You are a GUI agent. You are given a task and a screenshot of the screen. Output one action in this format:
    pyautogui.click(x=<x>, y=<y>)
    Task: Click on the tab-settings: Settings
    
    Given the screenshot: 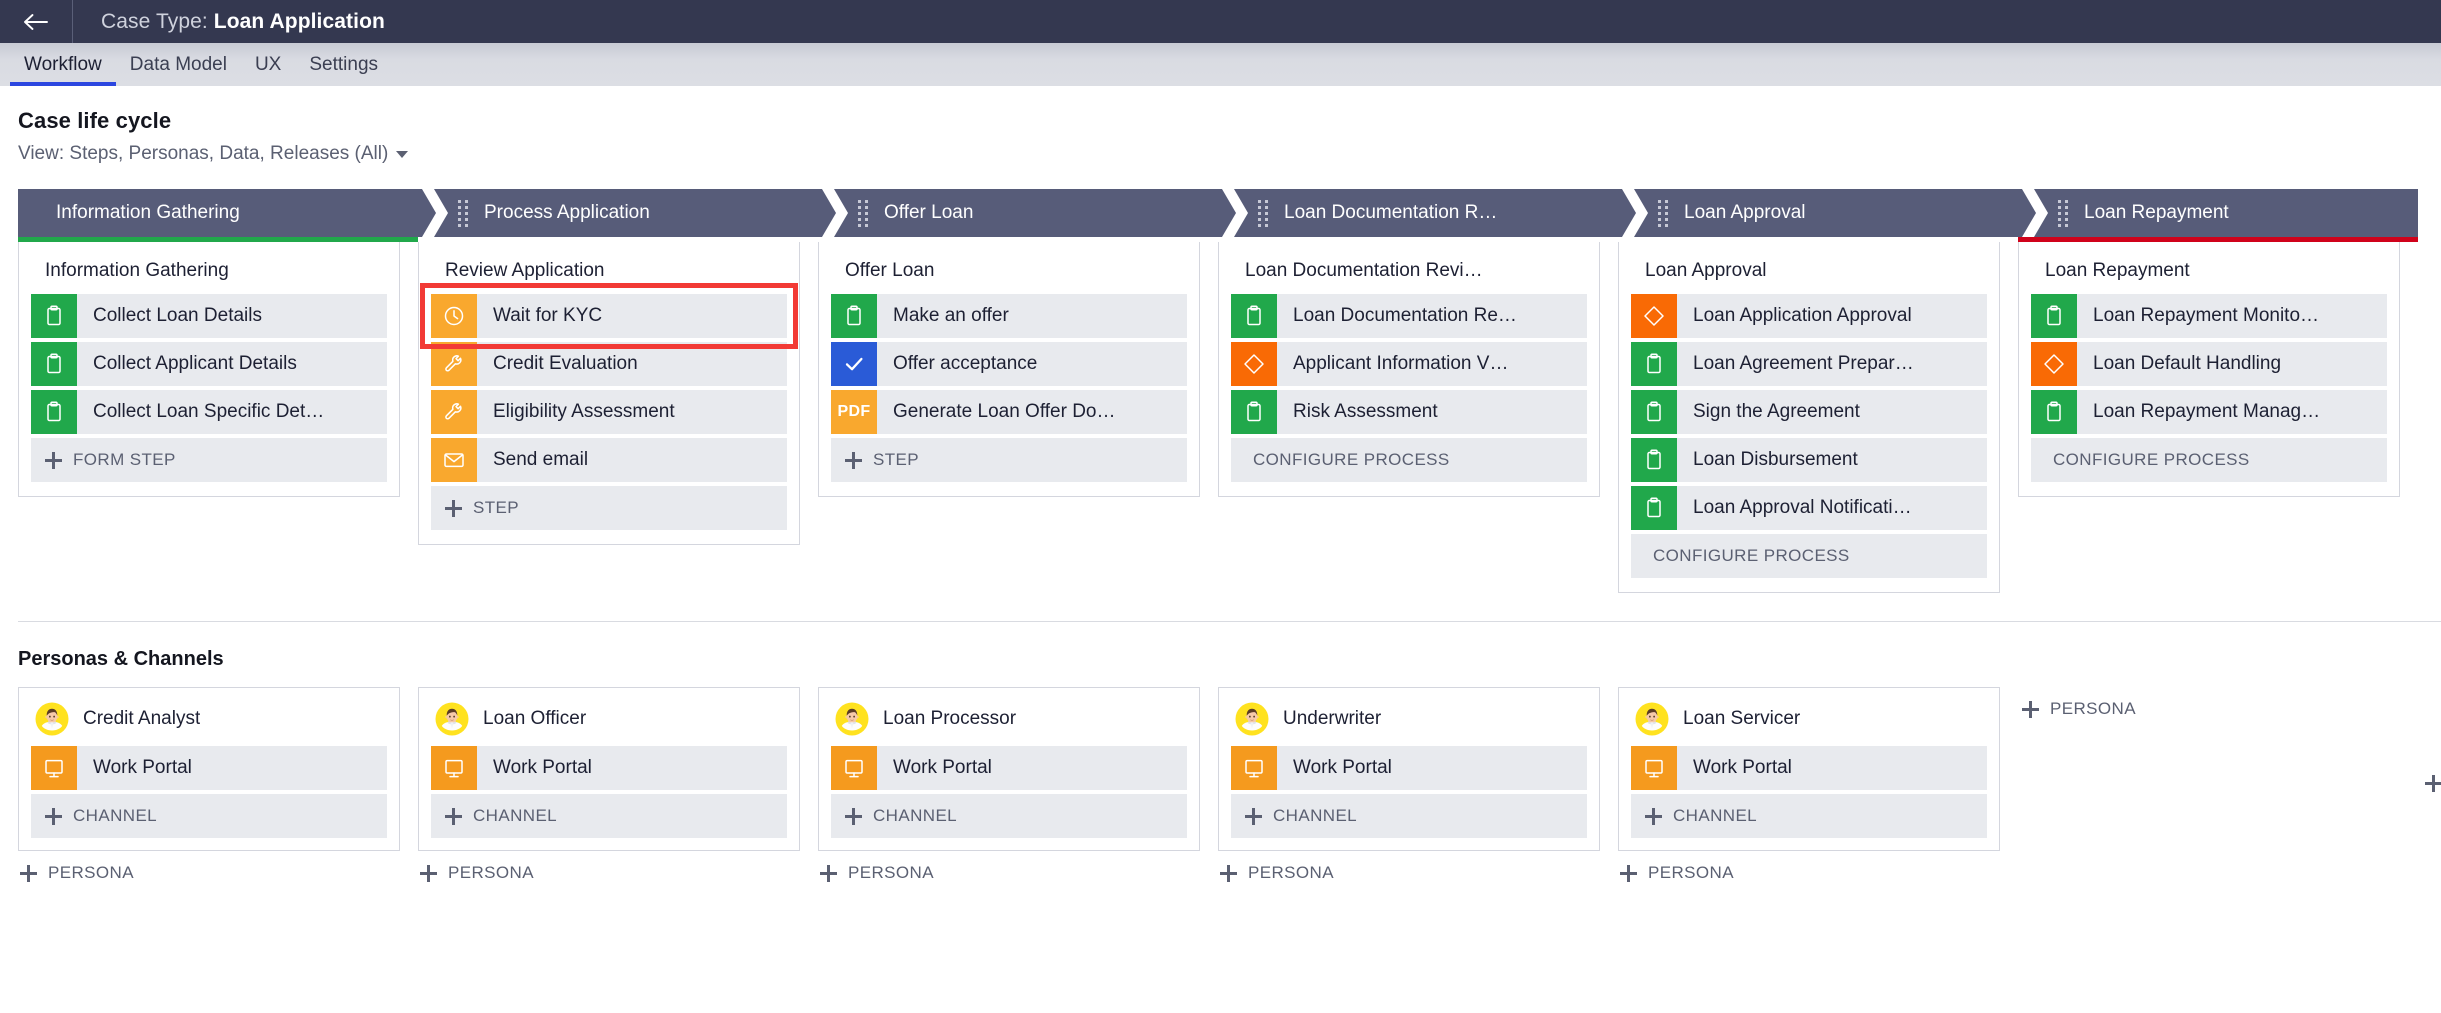 What is the action you would take?
    pyautogui.click(x=343, y=64)
    